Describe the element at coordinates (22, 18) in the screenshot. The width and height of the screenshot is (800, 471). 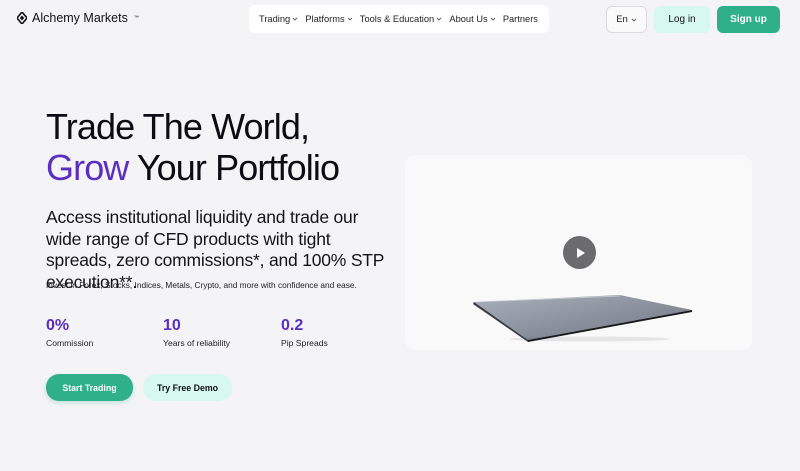
I see `logo-mark-icon` at that location.